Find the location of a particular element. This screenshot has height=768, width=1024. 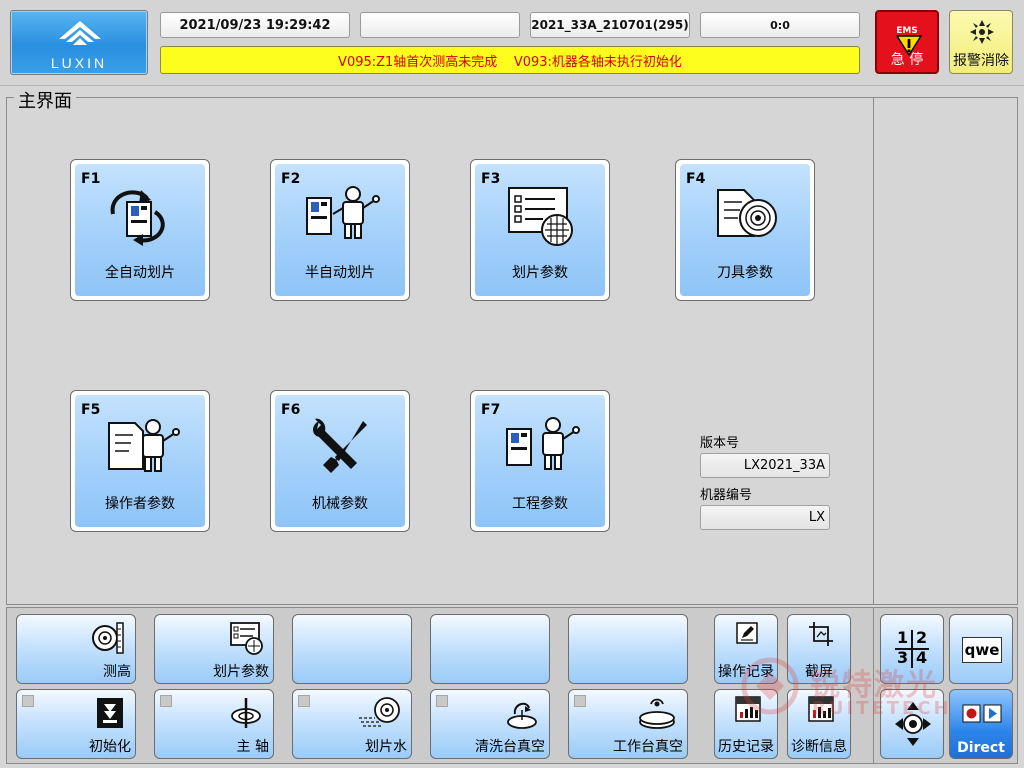

button-label: 划片水 is located at coordinates (386, 747).